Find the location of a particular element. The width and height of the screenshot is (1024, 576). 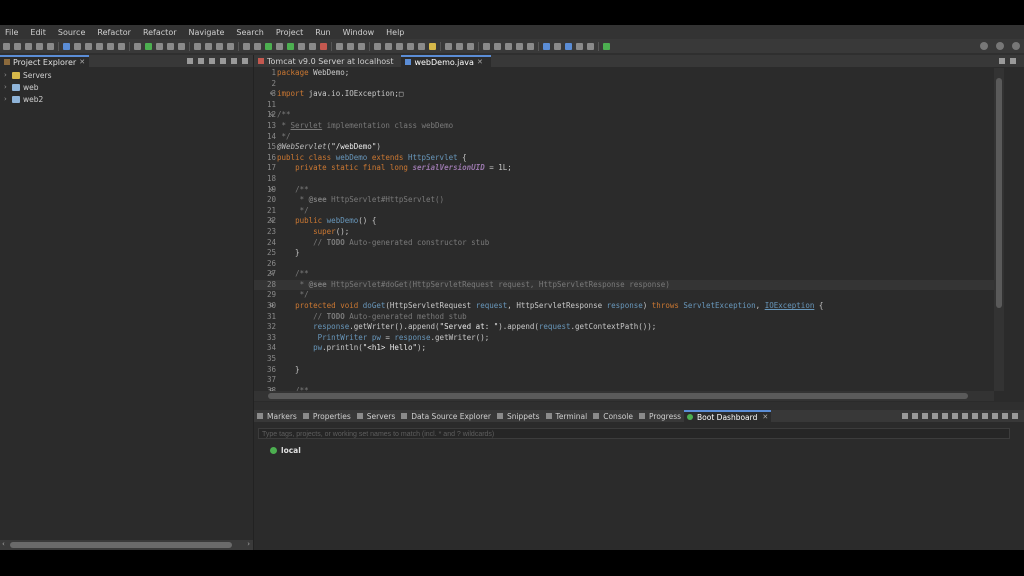

code-line: 36 } is located at coordinates (624, 370).